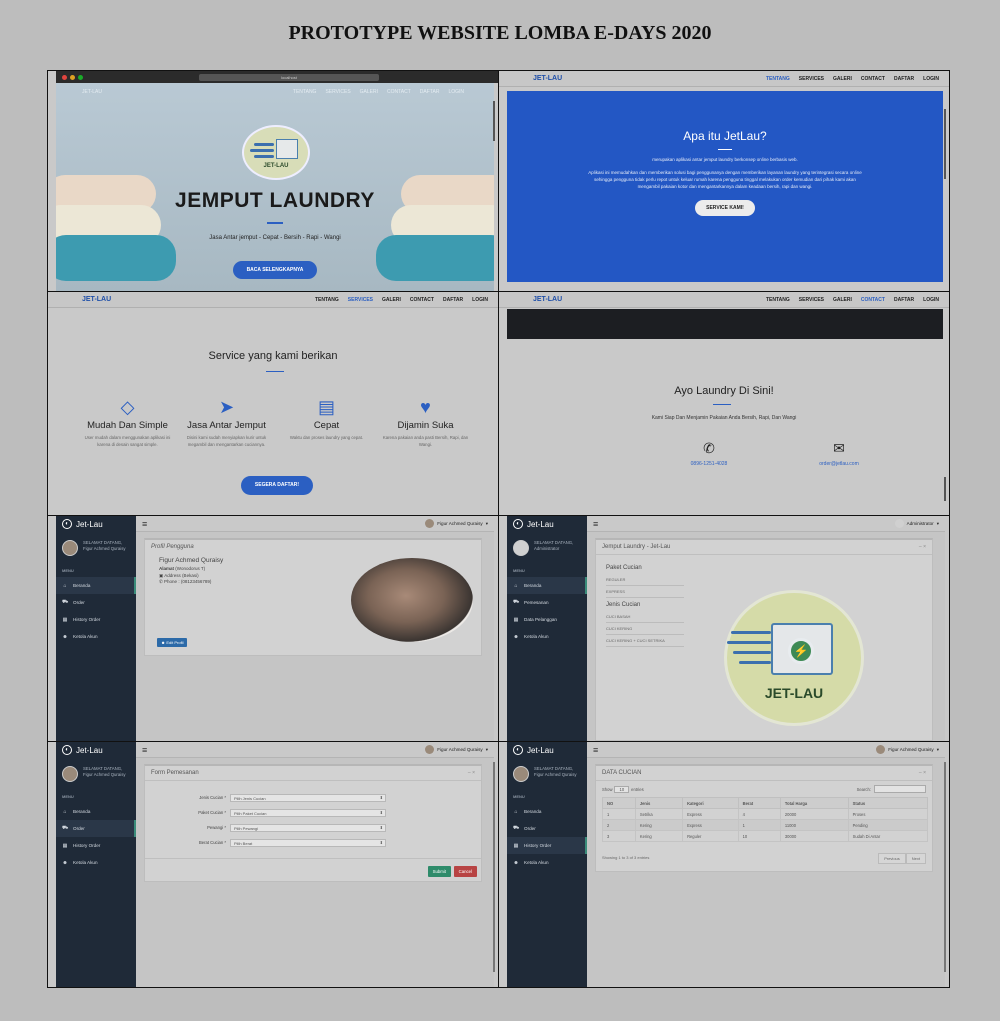  What do you see at coordinates (709, 464) in the screenshot?
I see `phone-link: 0896-1251-4028` at bounding box center [709, 464].